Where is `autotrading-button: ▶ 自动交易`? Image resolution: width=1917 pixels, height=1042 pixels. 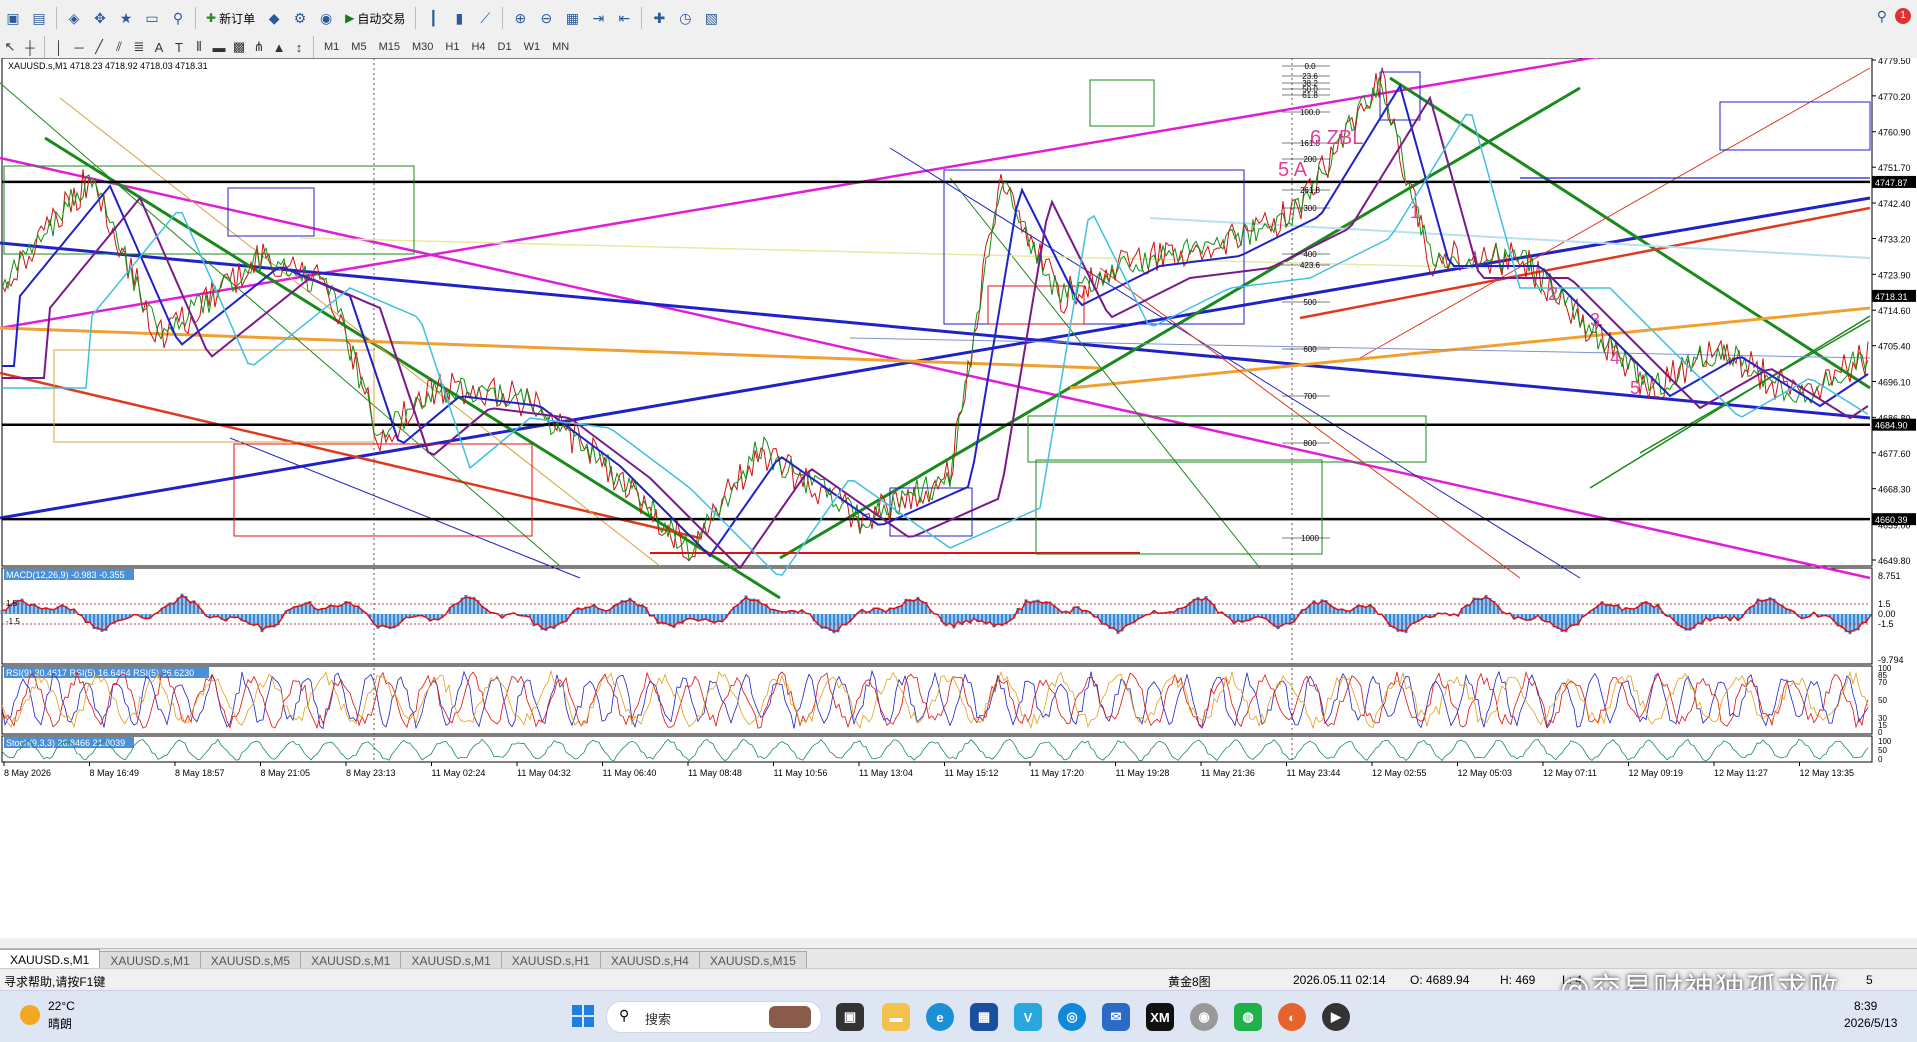
autotrading-button: ▶ 自动交易 is located at coordinates (375, 18).